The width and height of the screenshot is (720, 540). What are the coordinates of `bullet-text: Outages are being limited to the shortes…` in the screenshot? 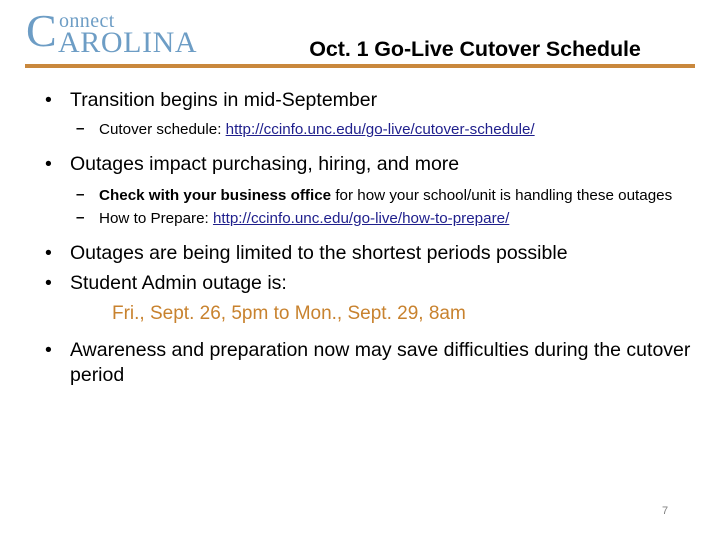 It's located at (319, 253).